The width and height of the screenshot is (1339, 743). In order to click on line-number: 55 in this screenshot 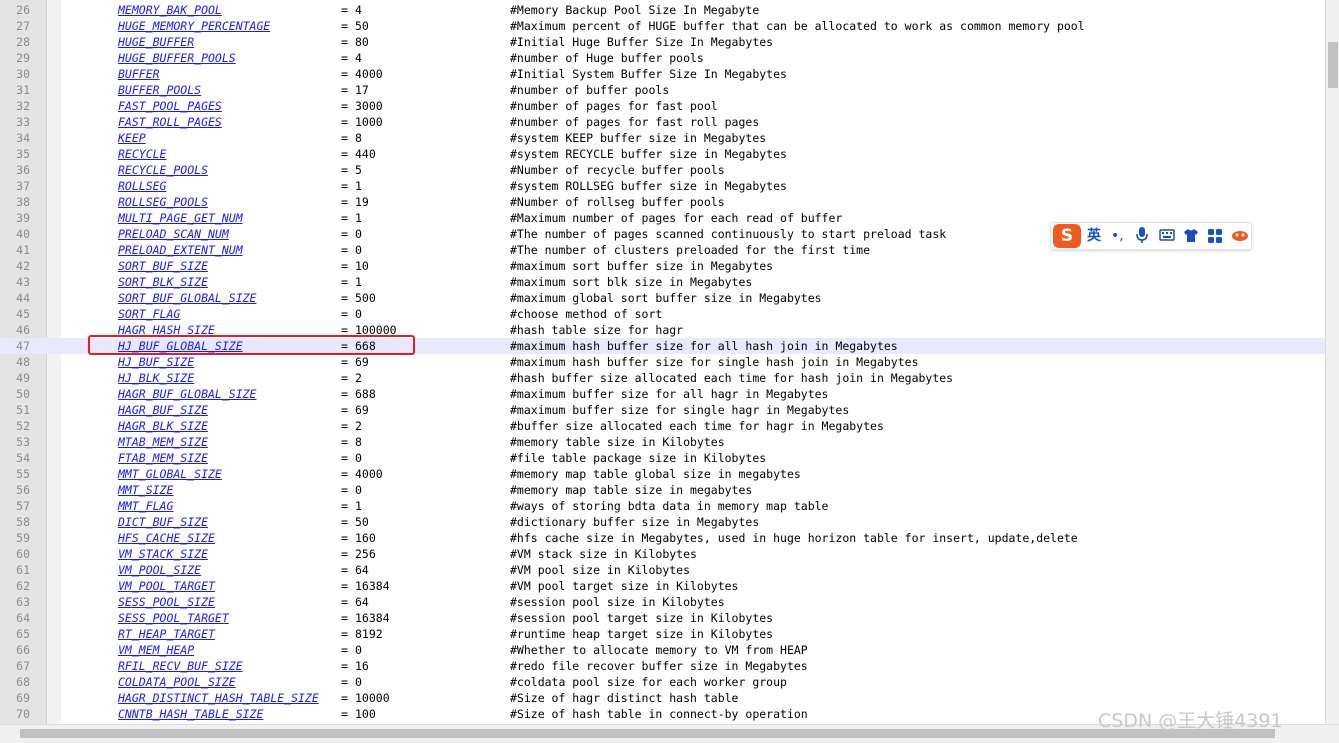, I will do `click(23, 474)`.